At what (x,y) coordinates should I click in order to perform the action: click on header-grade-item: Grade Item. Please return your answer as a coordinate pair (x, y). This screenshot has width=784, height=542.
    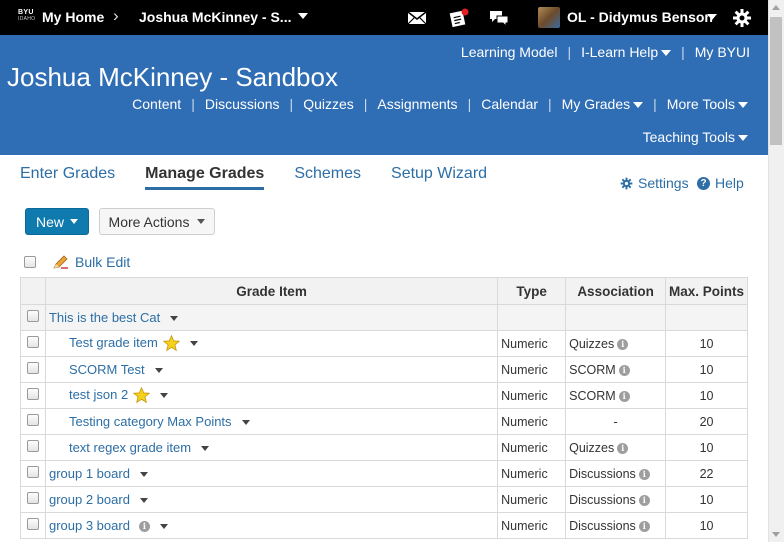
    Looking at the image, I should click on (271, 291).